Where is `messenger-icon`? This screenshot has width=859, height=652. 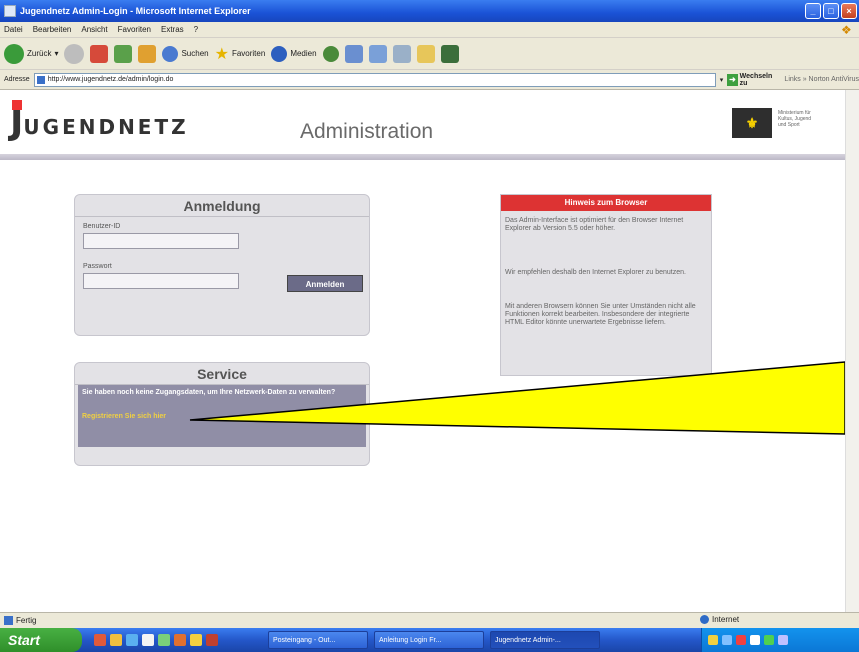 messenger-icon is located at coordinates (449, 53).